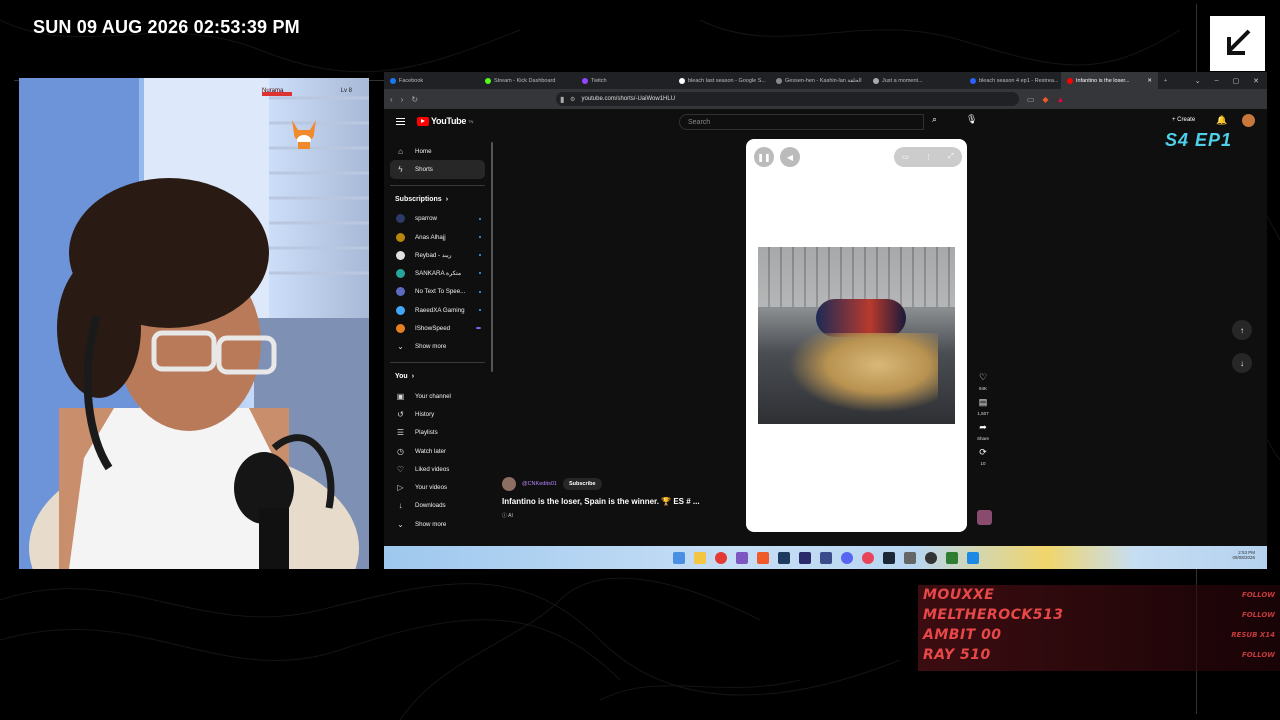 This screenshot has height=720, width=1280. What do you see at coordinates (1248, 120) in the screenshot?
I see `account-avatar` at bounding box center [1248, 120].